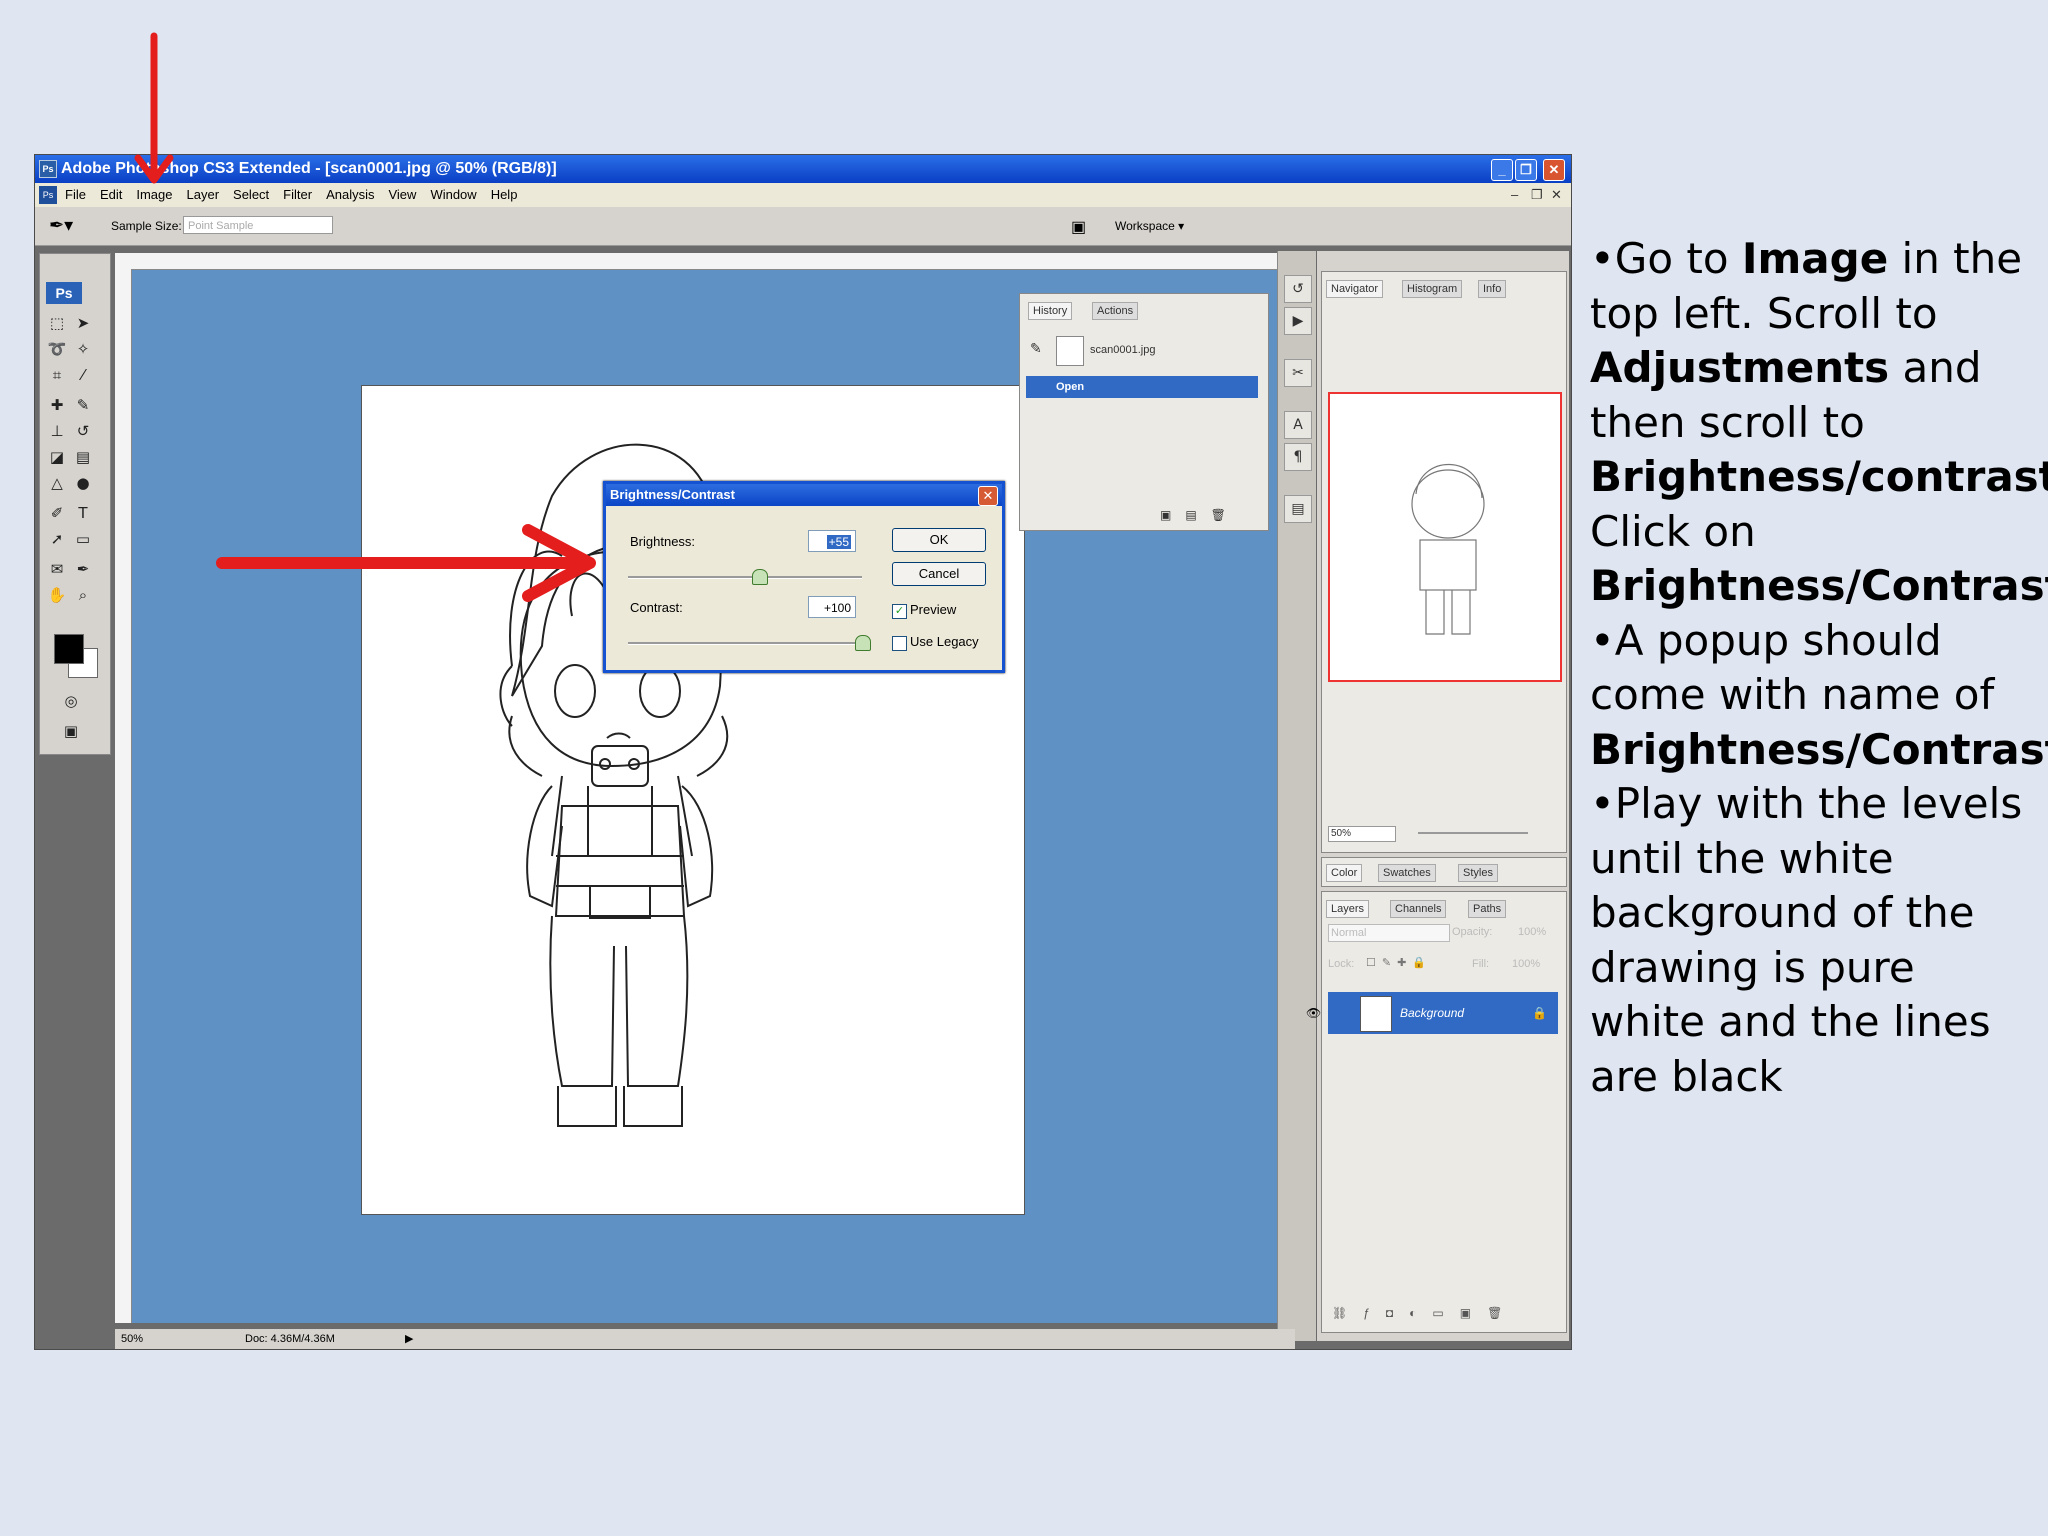 The width and height of the screenshot is (2048, 1536). What do you see at coordinates (406, 563) in the screenshot?
I see `annotation-arrow-right` at bounding box center [406, 563].